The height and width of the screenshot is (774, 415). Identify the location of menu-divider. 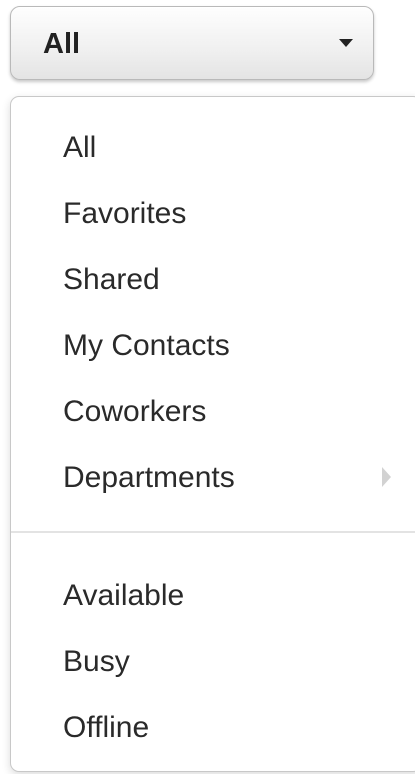
(213, 532).